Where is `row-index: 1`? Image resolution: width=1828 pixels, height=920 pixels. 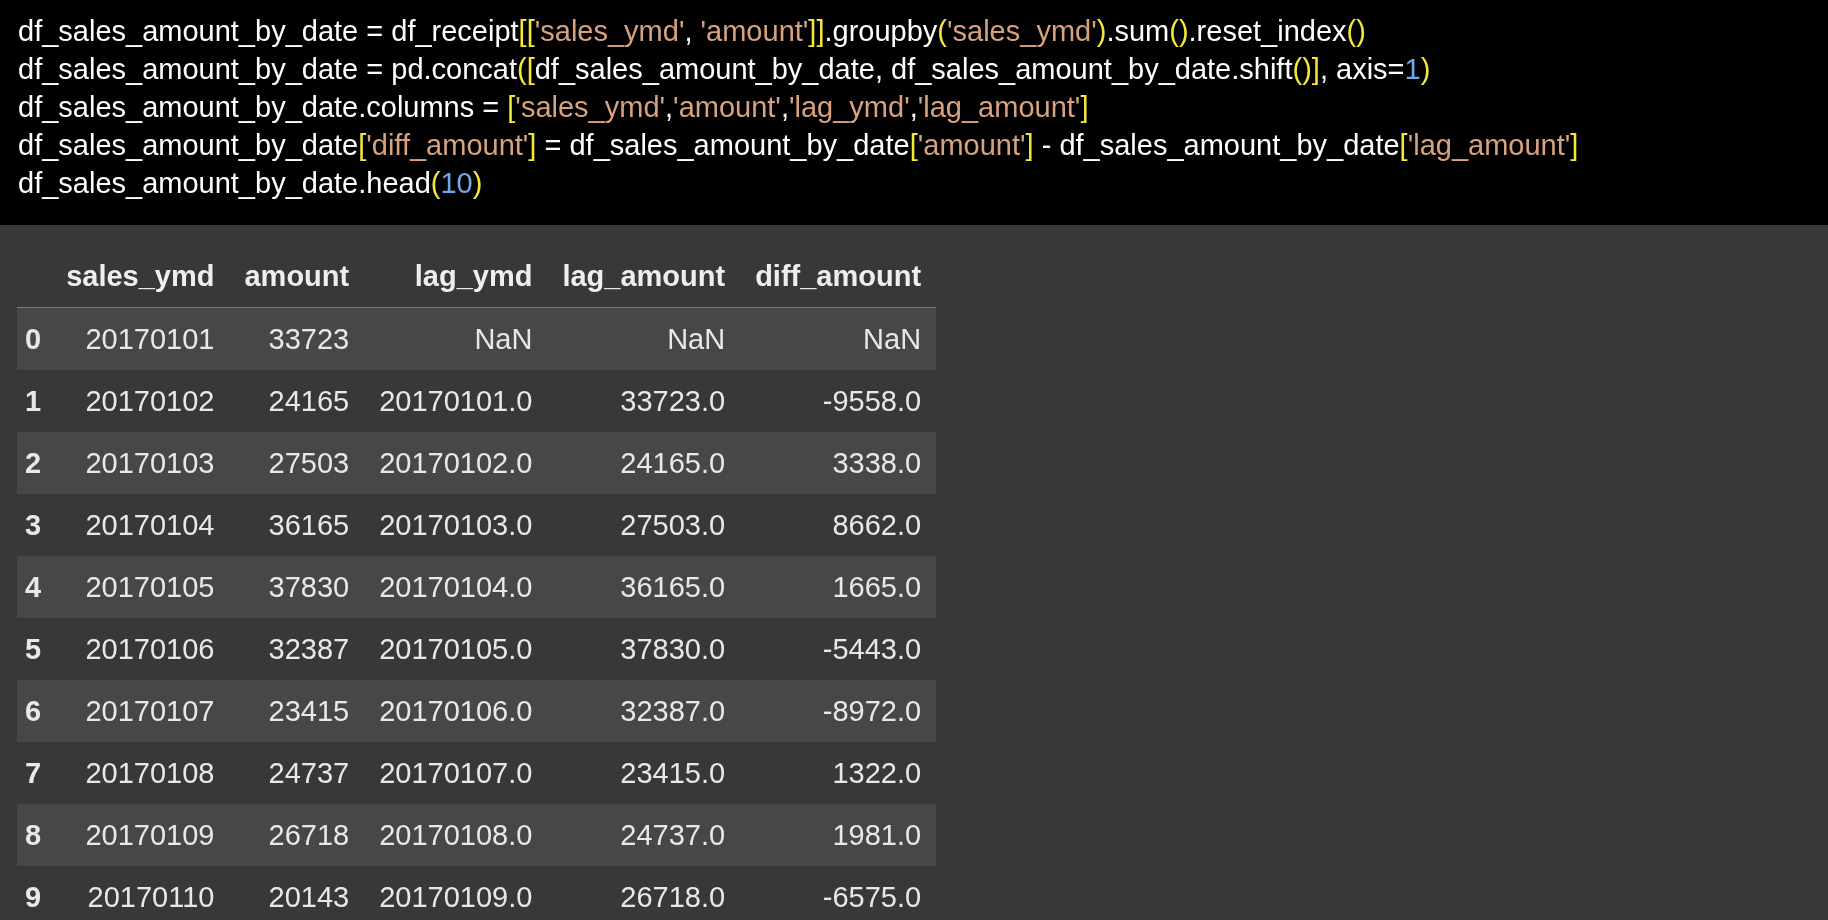
row-index: 1 is located at coordinates (34, 401).